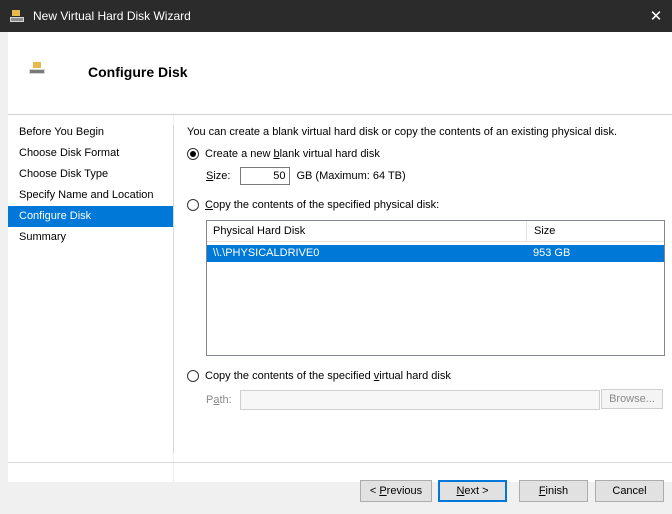  I want to click on option-new-blank-disk: Create a new blank virtual hard disk, so click(283, 154).